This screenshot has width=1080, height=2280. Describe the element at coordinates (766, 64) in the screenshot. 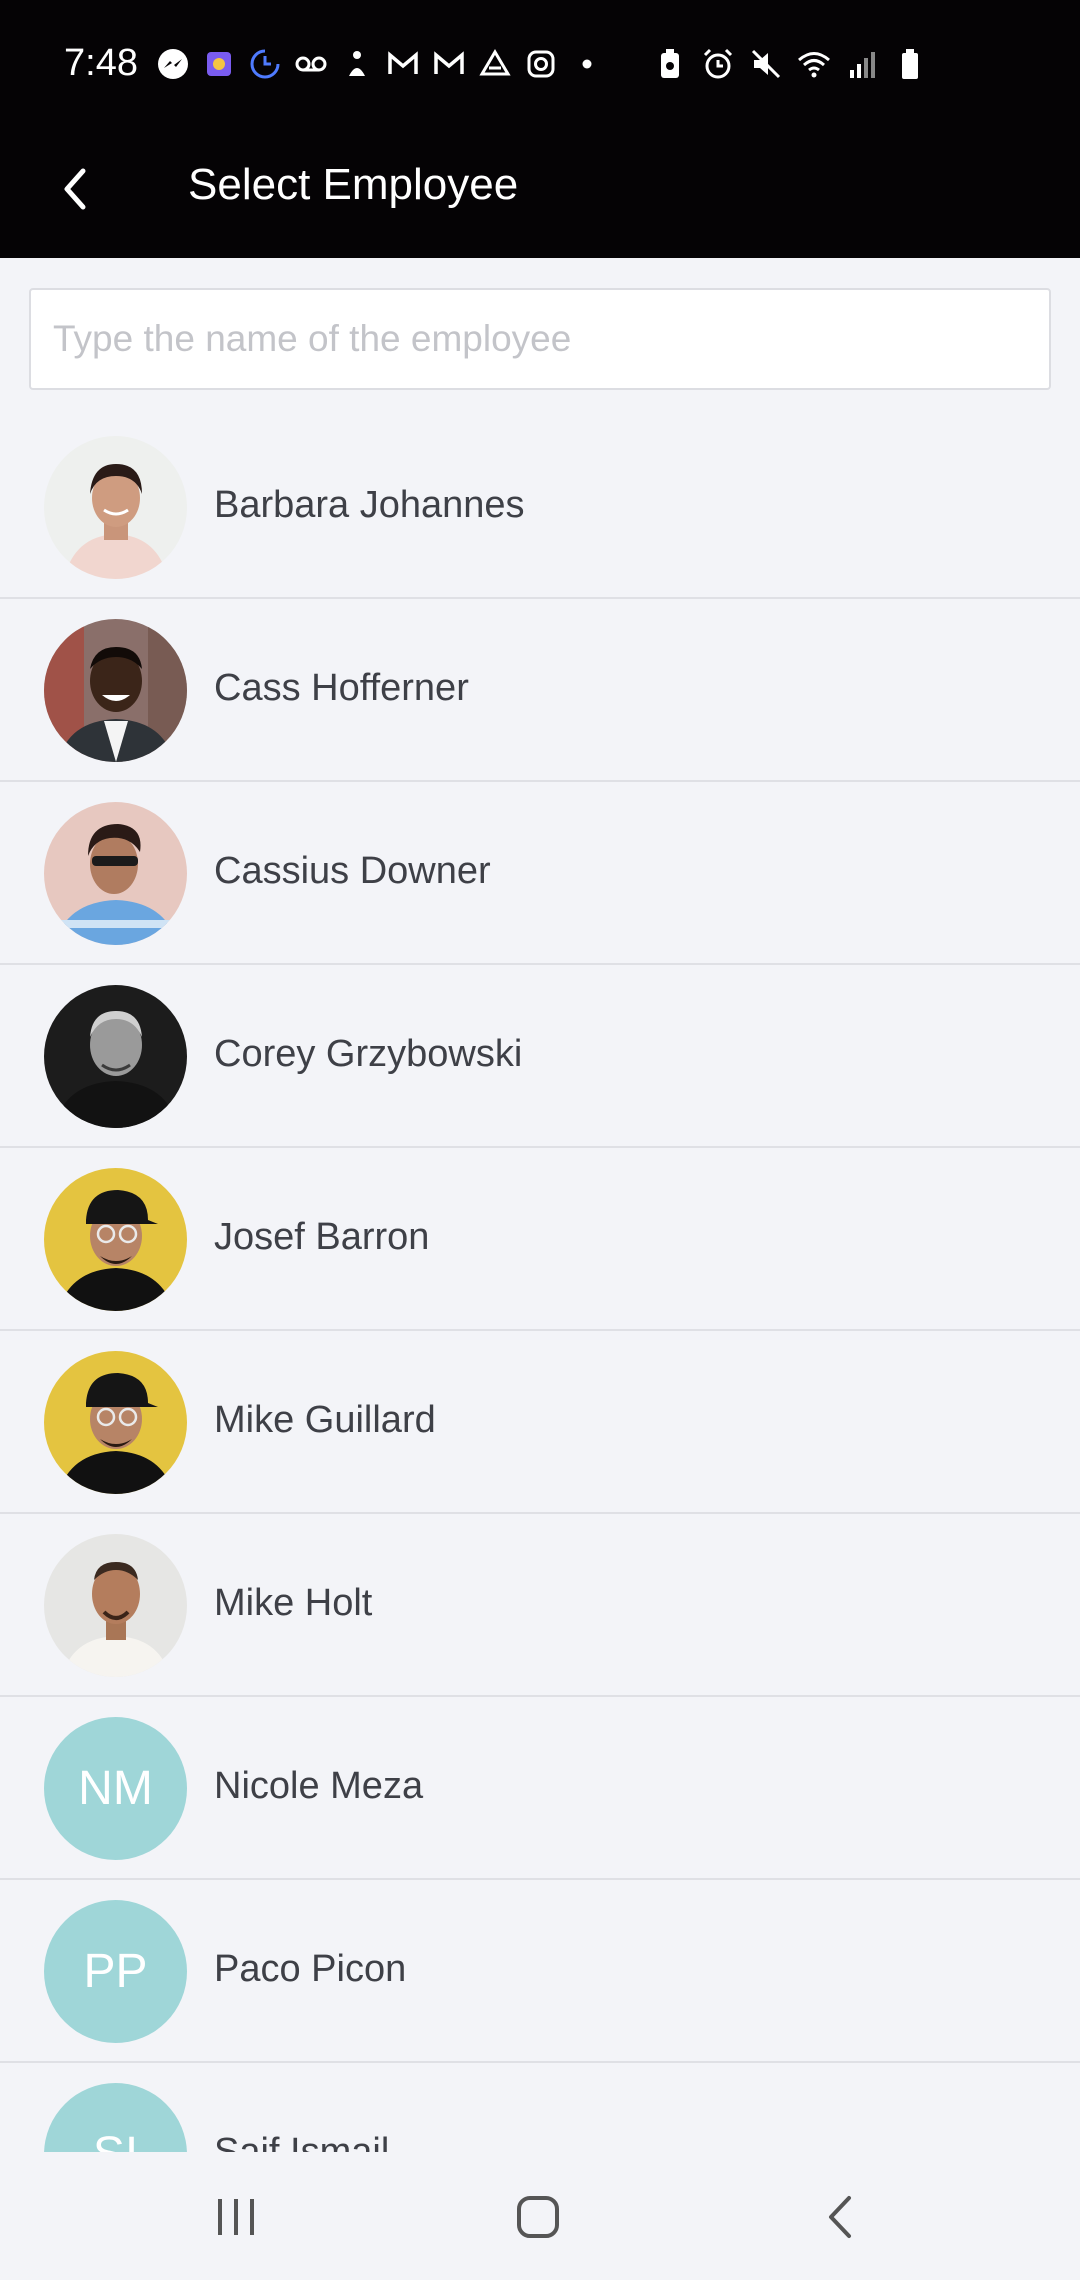

I see `mute-icon` at that location.